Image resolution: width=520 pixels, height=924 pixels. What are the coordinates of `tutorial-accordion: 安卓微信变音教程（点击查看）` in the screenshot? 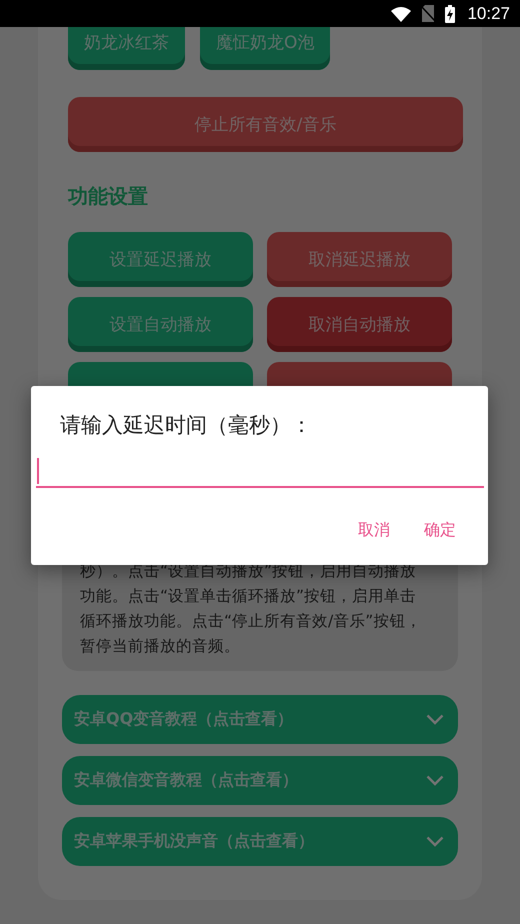 It's located at (260, 780).